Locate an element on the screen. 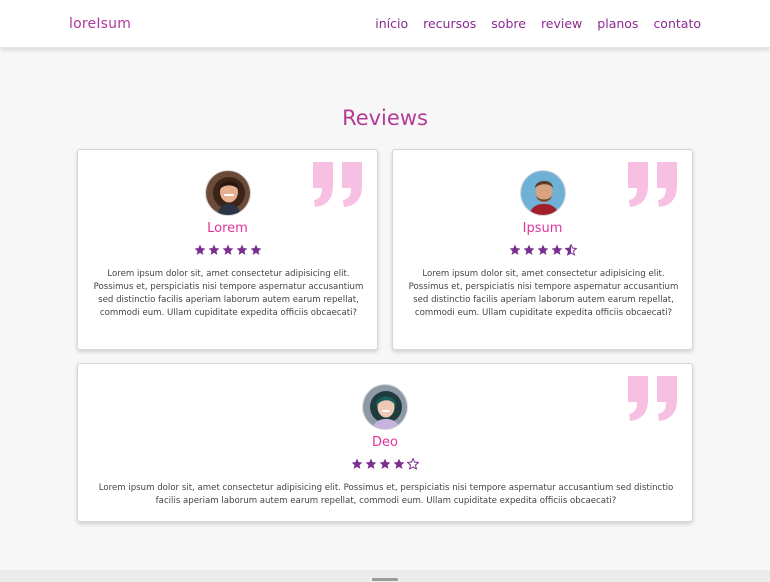 Image resolution: width=770 pixels, height=582 pixels. logo: loreIsum is located at coordinates (100, 24).